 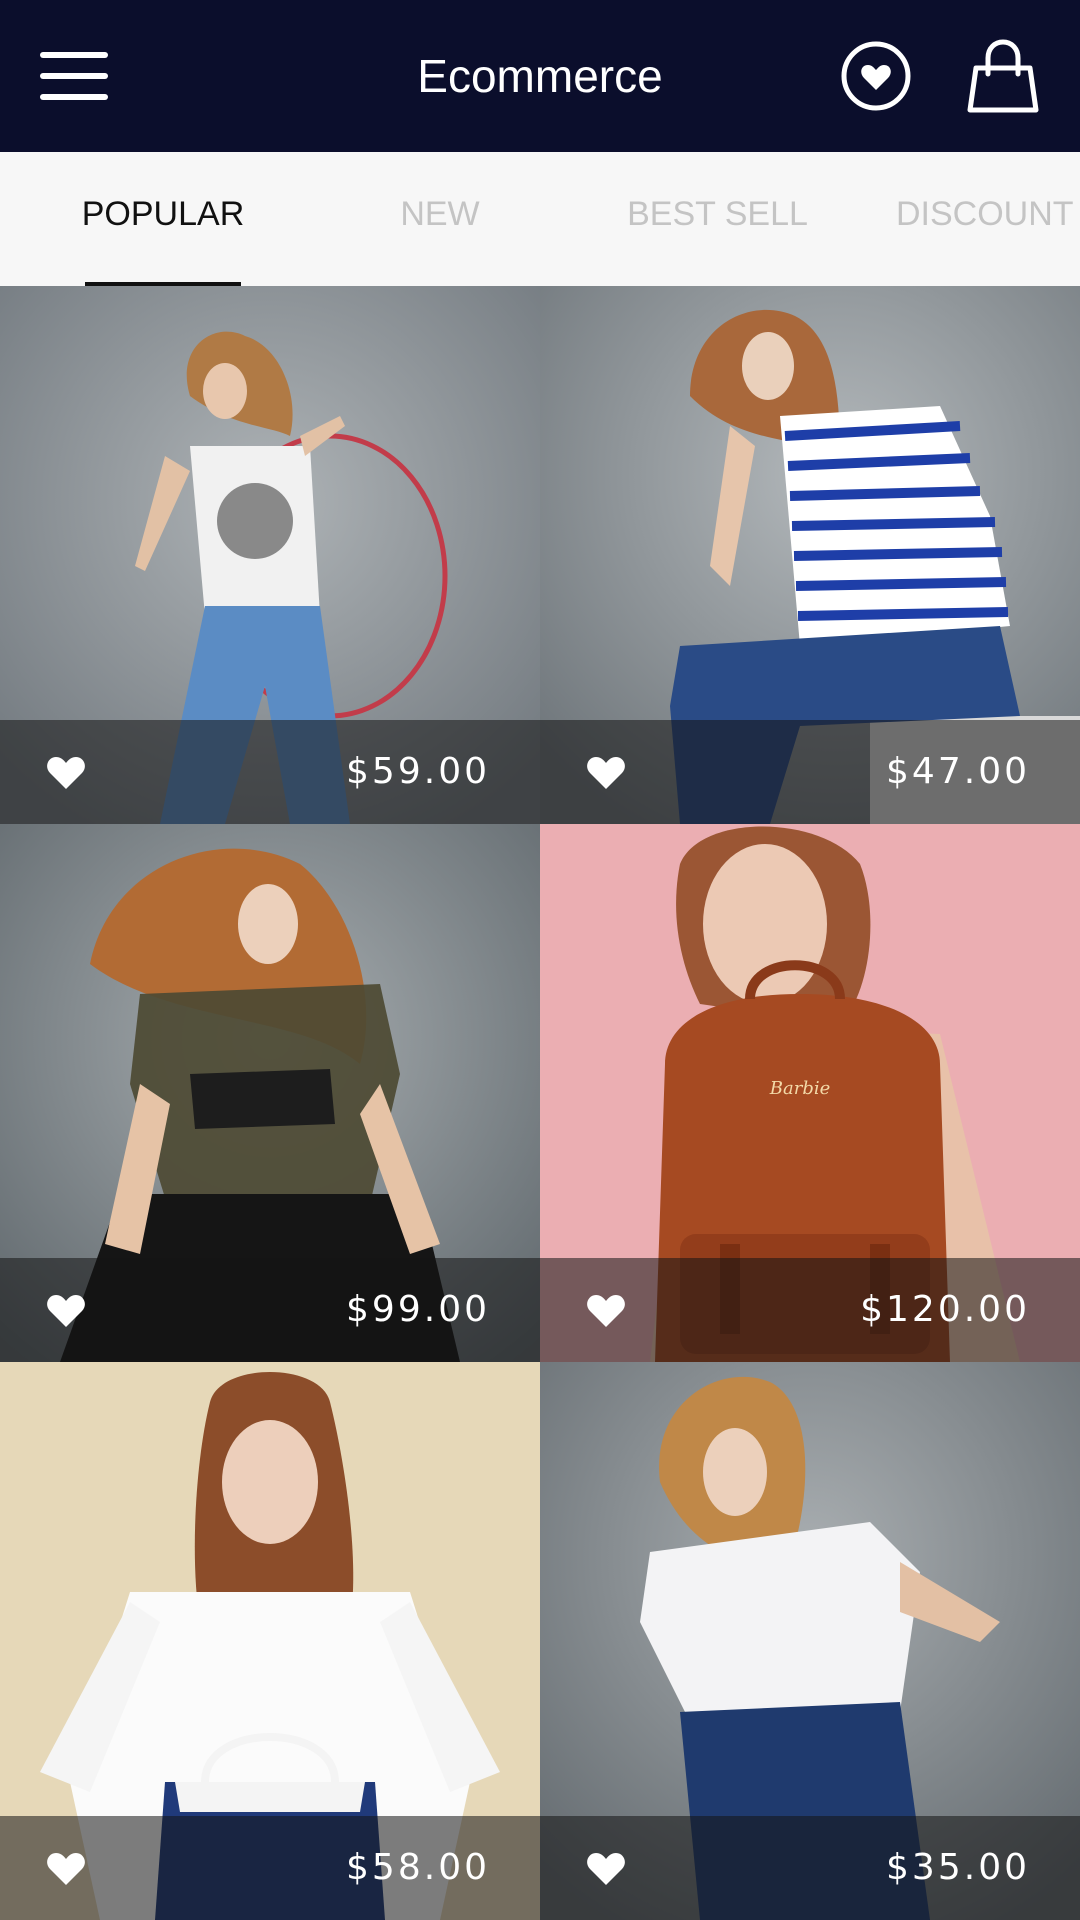 What do you see at coordinates (270, 555) in the screenshot?
I see `product-card: $59.00` at bounding box center [270, 555].